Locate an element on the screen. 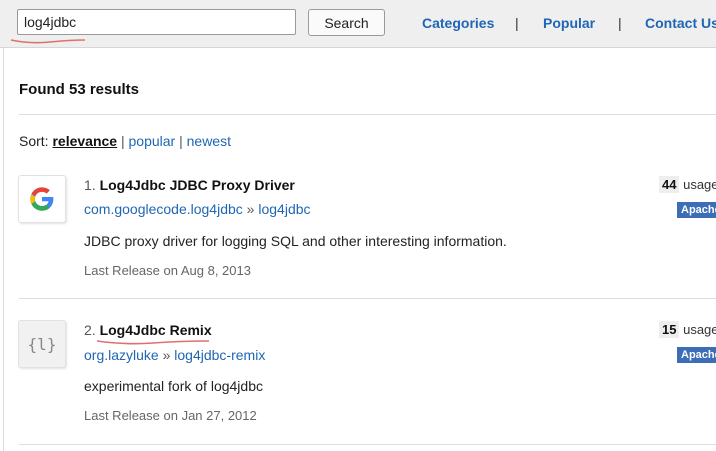  artifact-link: log4jdbc is located at coordinates (284, 209).